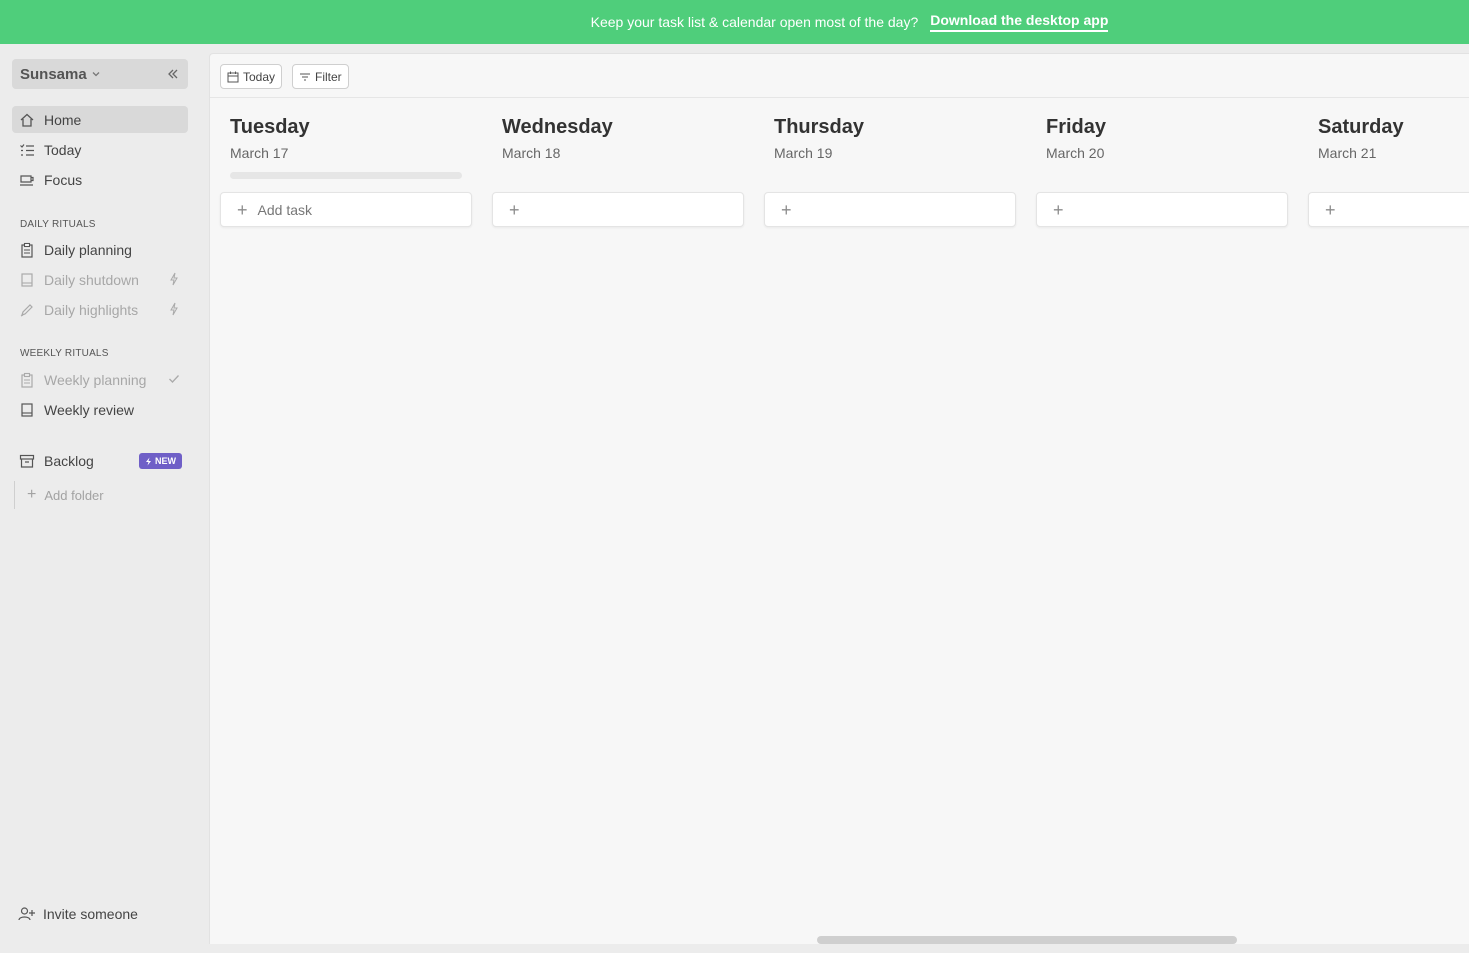  I want to click on add-folder-label: Add folder, so click(74, 495).